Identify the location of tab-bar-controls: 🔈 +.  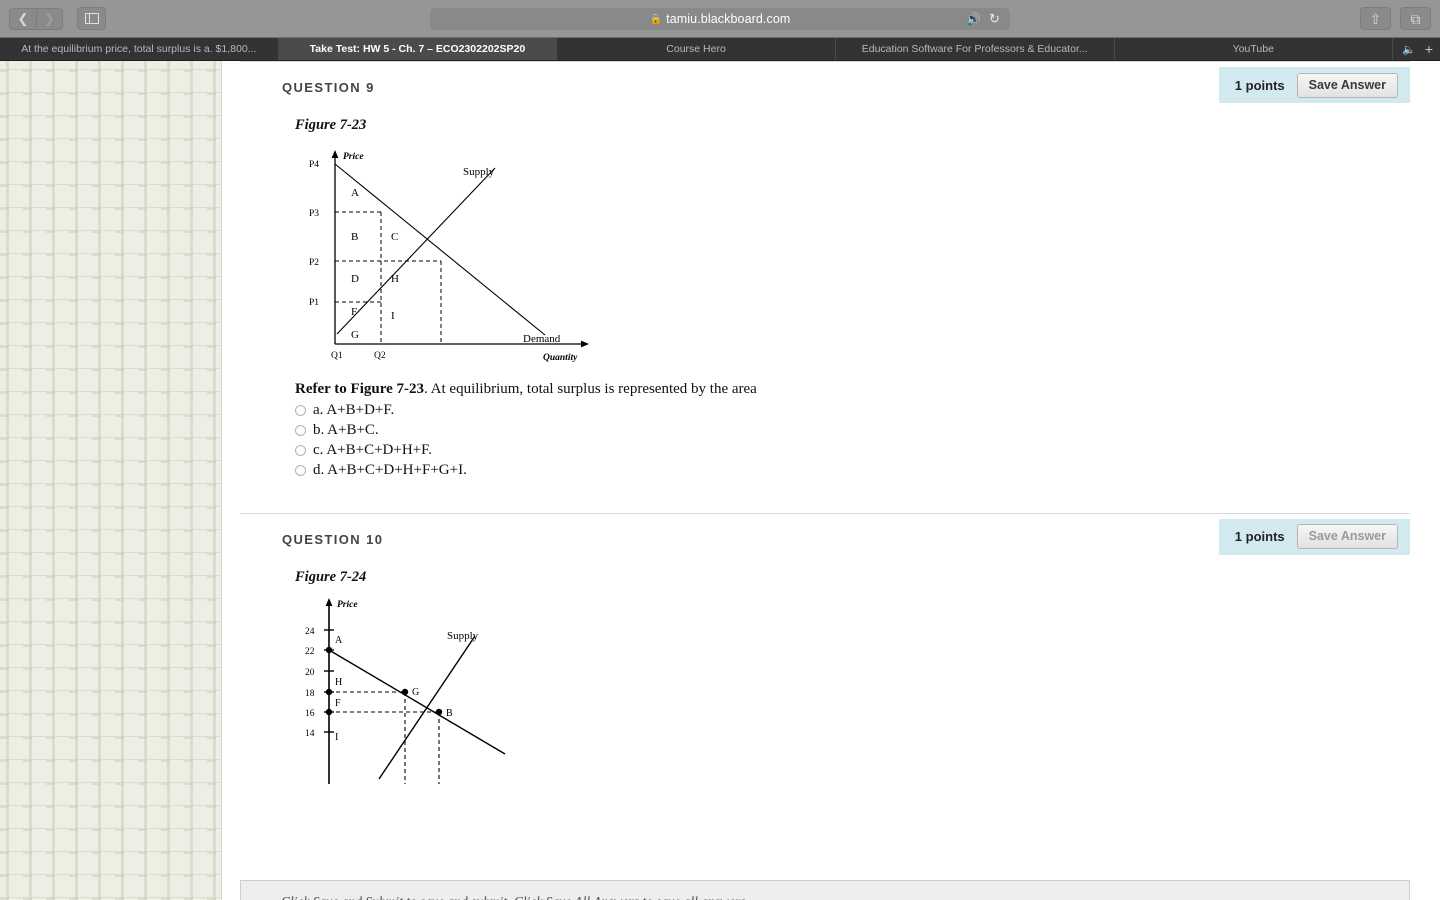
(1416, 49).